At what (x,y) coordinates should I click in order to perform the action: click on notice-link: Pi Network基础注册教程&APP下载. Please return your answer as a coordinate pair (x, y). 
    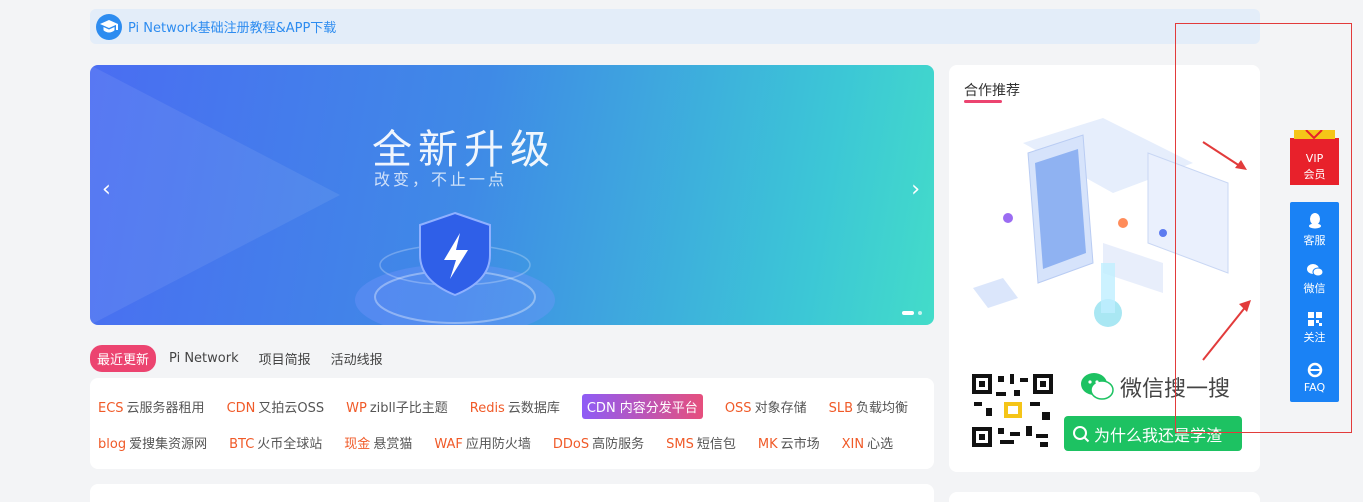
    Looking at the image, I should click on (232, 26).